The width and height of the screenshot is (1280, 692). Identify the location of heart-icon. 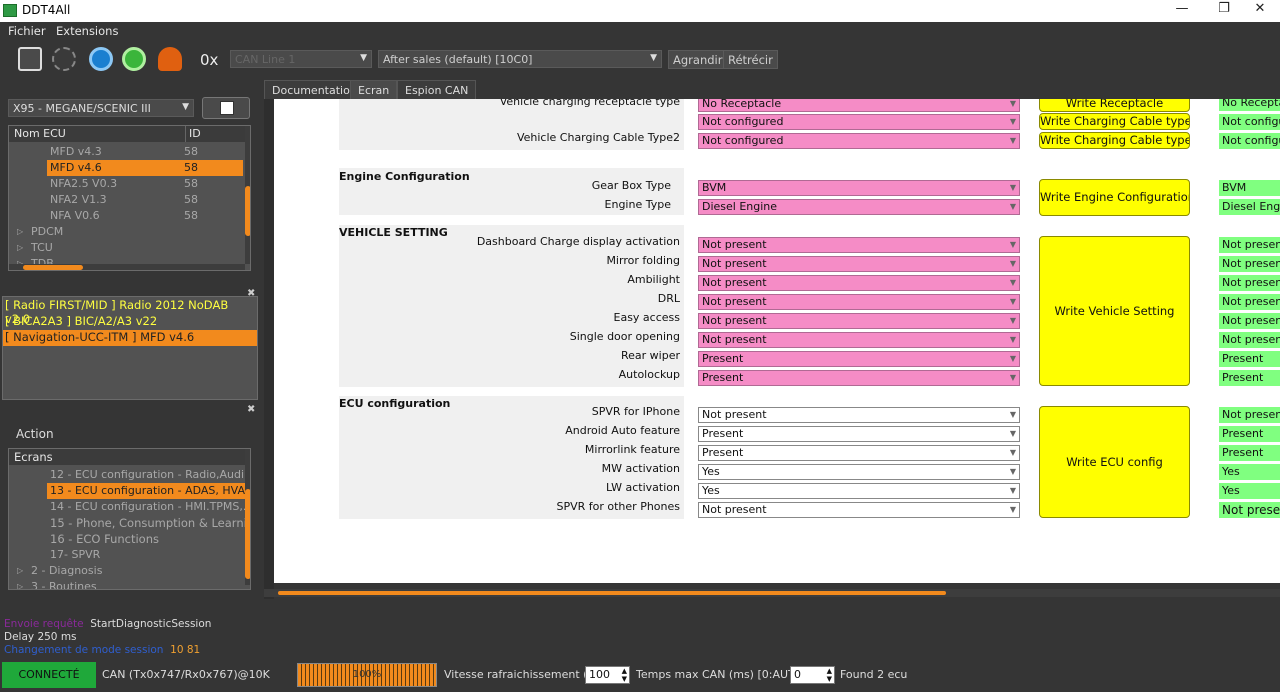
(170, 59).